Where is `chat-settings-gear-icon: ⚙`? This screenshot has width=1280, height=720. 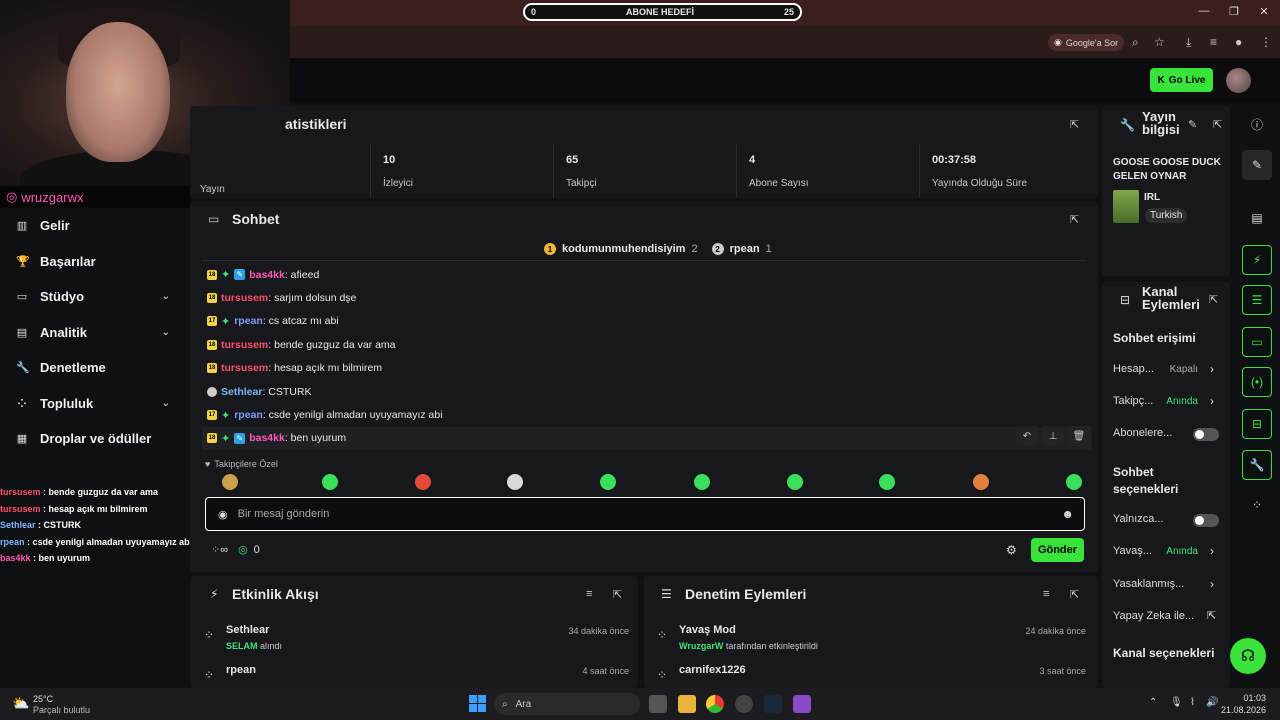
chat-settings-gear-icon: ⚙ is located at coordinates (1011, 550).